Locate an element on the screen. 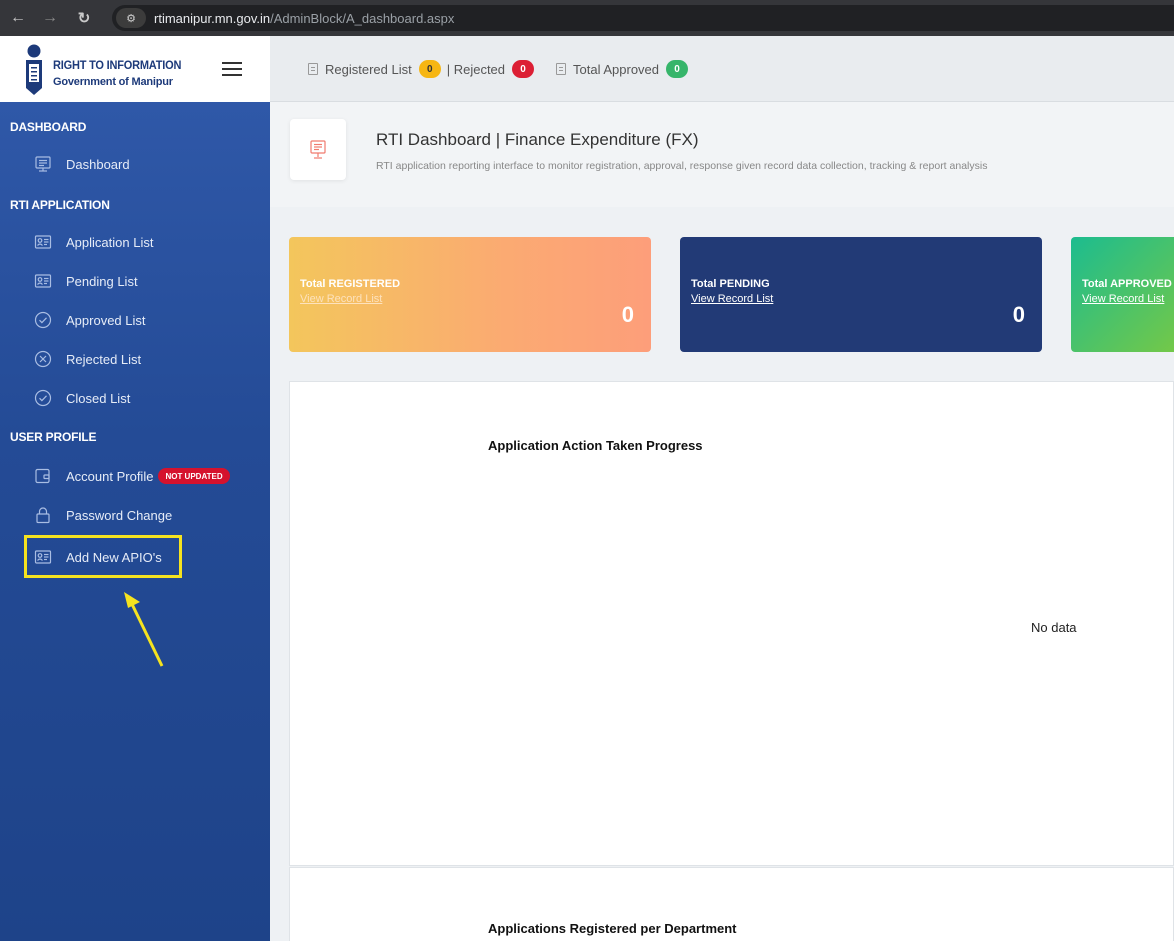 This screenshot has height=941, width=1174. annotation-highlight-box is located at coordinates (103, 556).